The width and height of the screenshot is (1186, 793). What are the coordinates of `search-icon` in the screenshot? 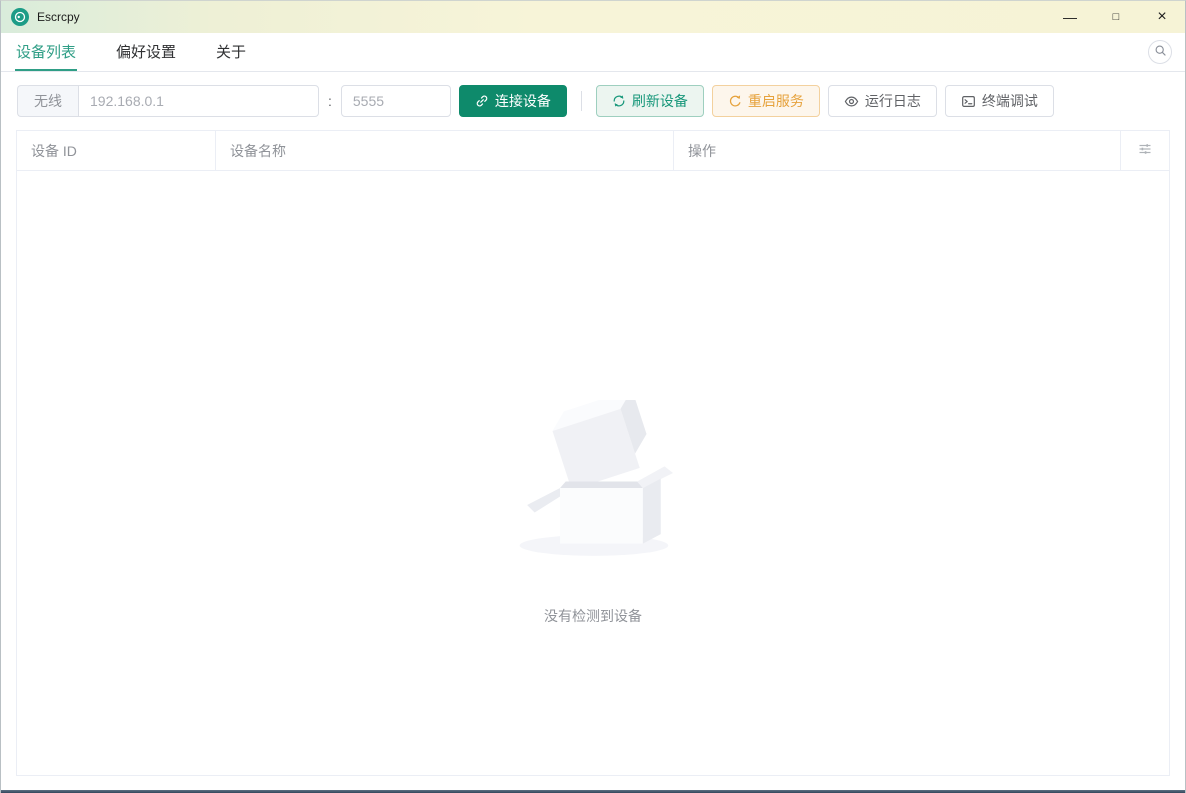 It's located at (1160, 52).